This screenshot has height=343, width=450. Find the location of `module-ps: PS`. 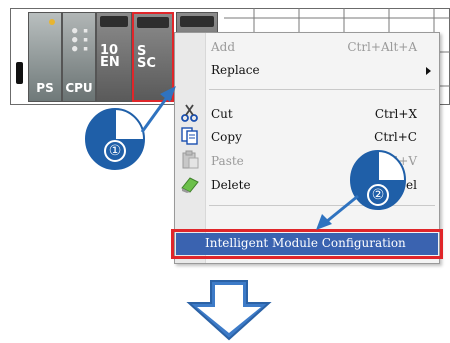

module-ps: PS is located at coordinates (45, 57).